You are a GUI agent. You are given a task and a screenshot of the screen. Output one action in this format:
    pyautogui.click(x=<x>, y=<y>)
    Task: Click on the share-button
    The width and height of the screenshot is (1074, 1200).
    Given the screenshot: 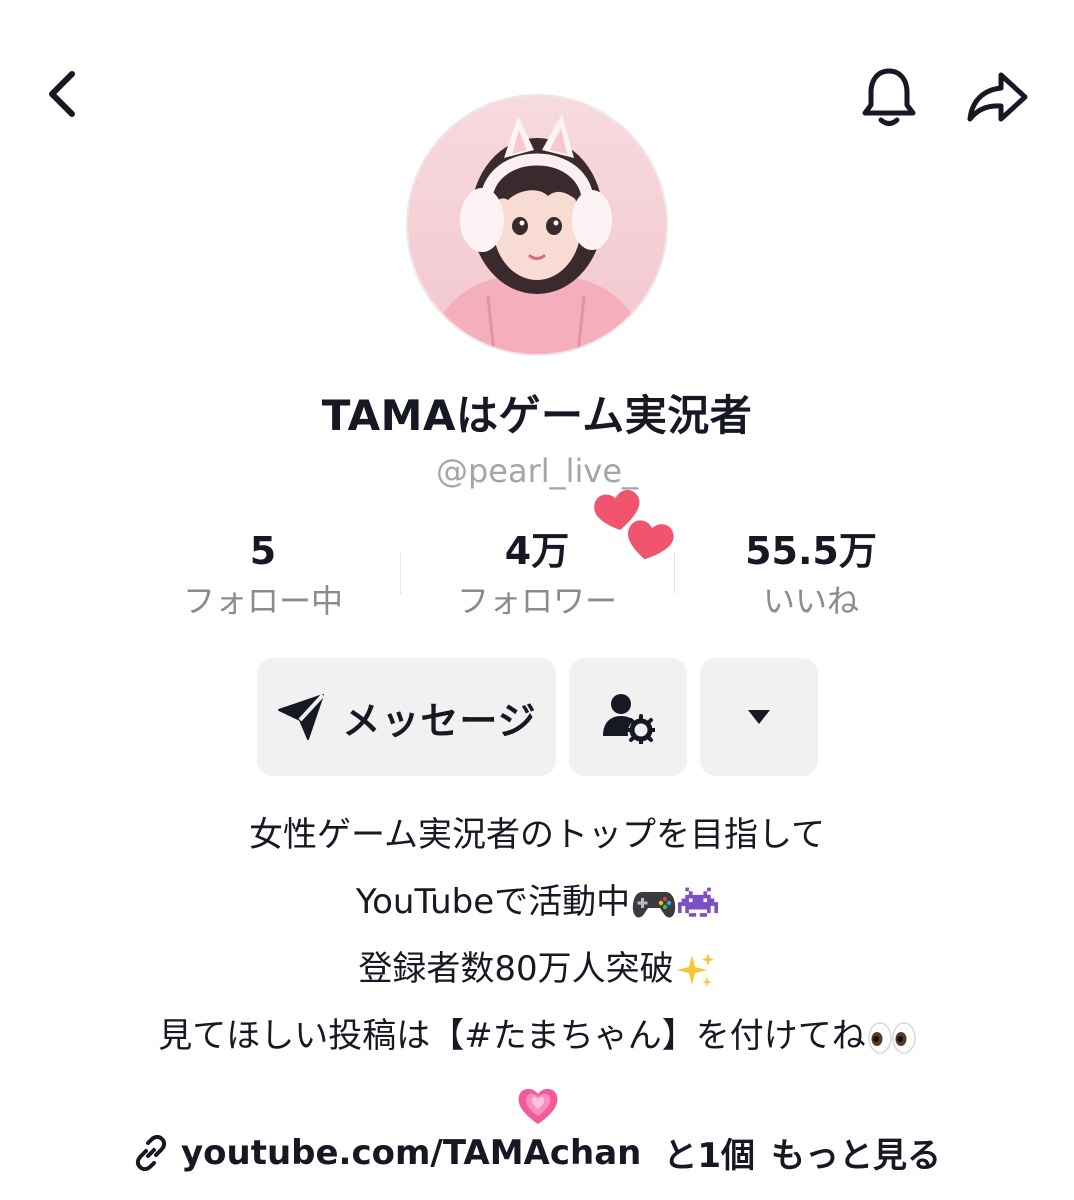 What is the action you would take?
    pyautogui.click(x=997, y=97)
    